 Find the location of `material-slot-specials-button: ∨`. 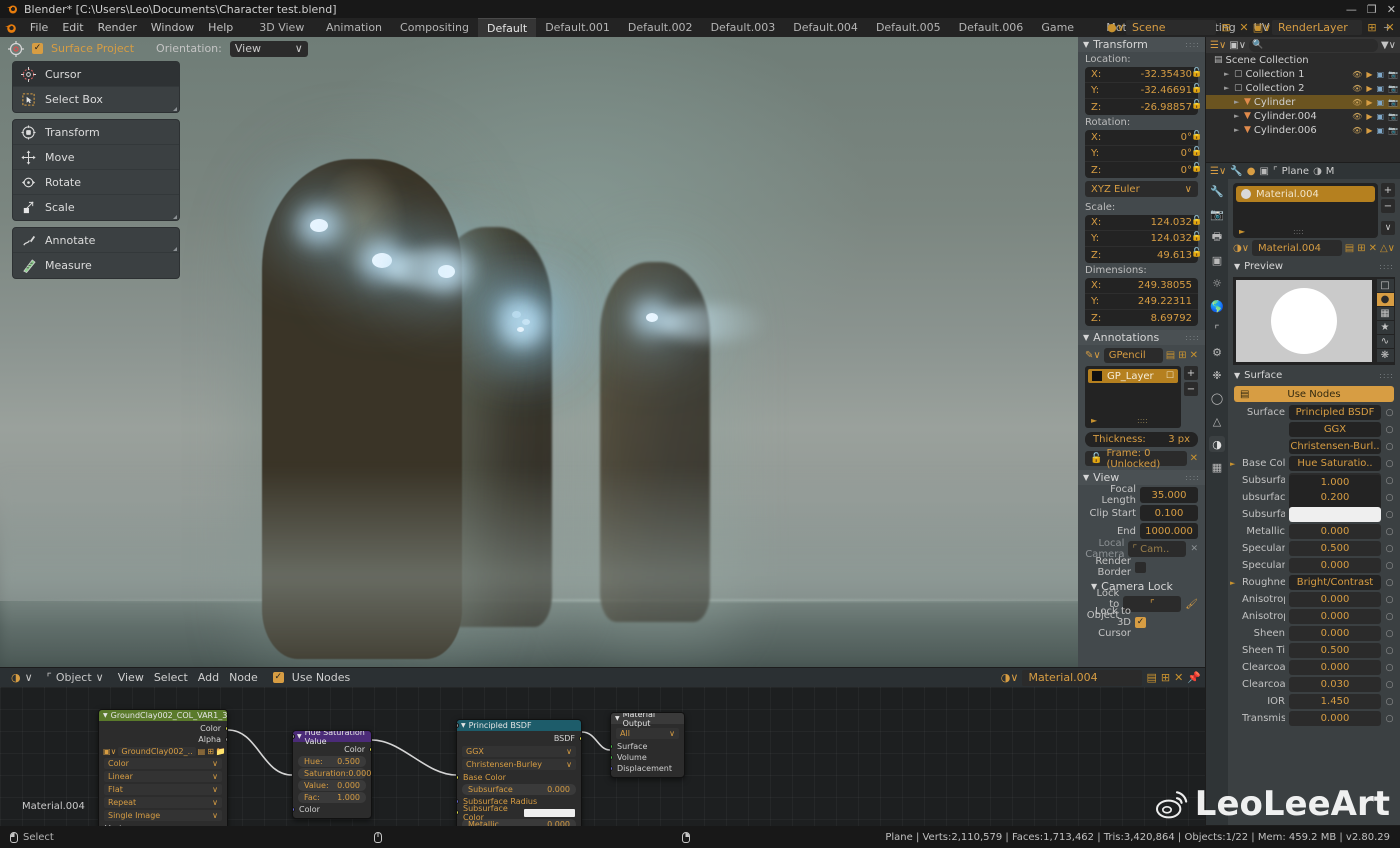

material-slot-specials-button: ∨ is located at coordinates (1388, 228).